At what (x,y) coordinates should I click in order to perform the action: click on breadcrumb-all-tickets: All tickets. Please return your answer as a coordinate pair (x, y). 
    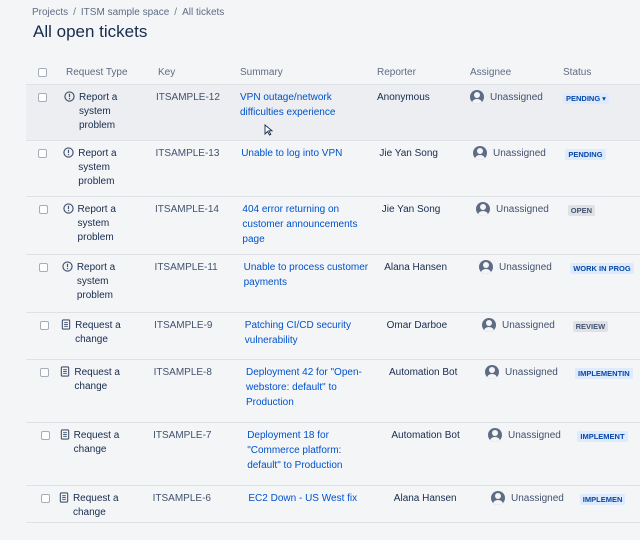
    Looking at the image, I should click on (203, 12).